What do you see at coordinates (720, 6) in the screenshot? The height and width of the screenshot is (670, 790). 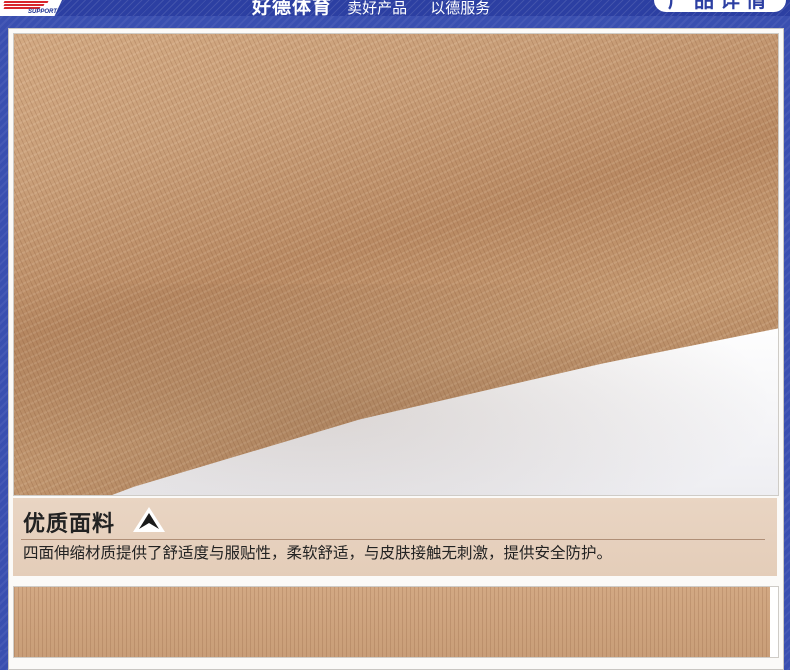 I see `product-details-badge: 产品详情` at bounding box center [720, 6].